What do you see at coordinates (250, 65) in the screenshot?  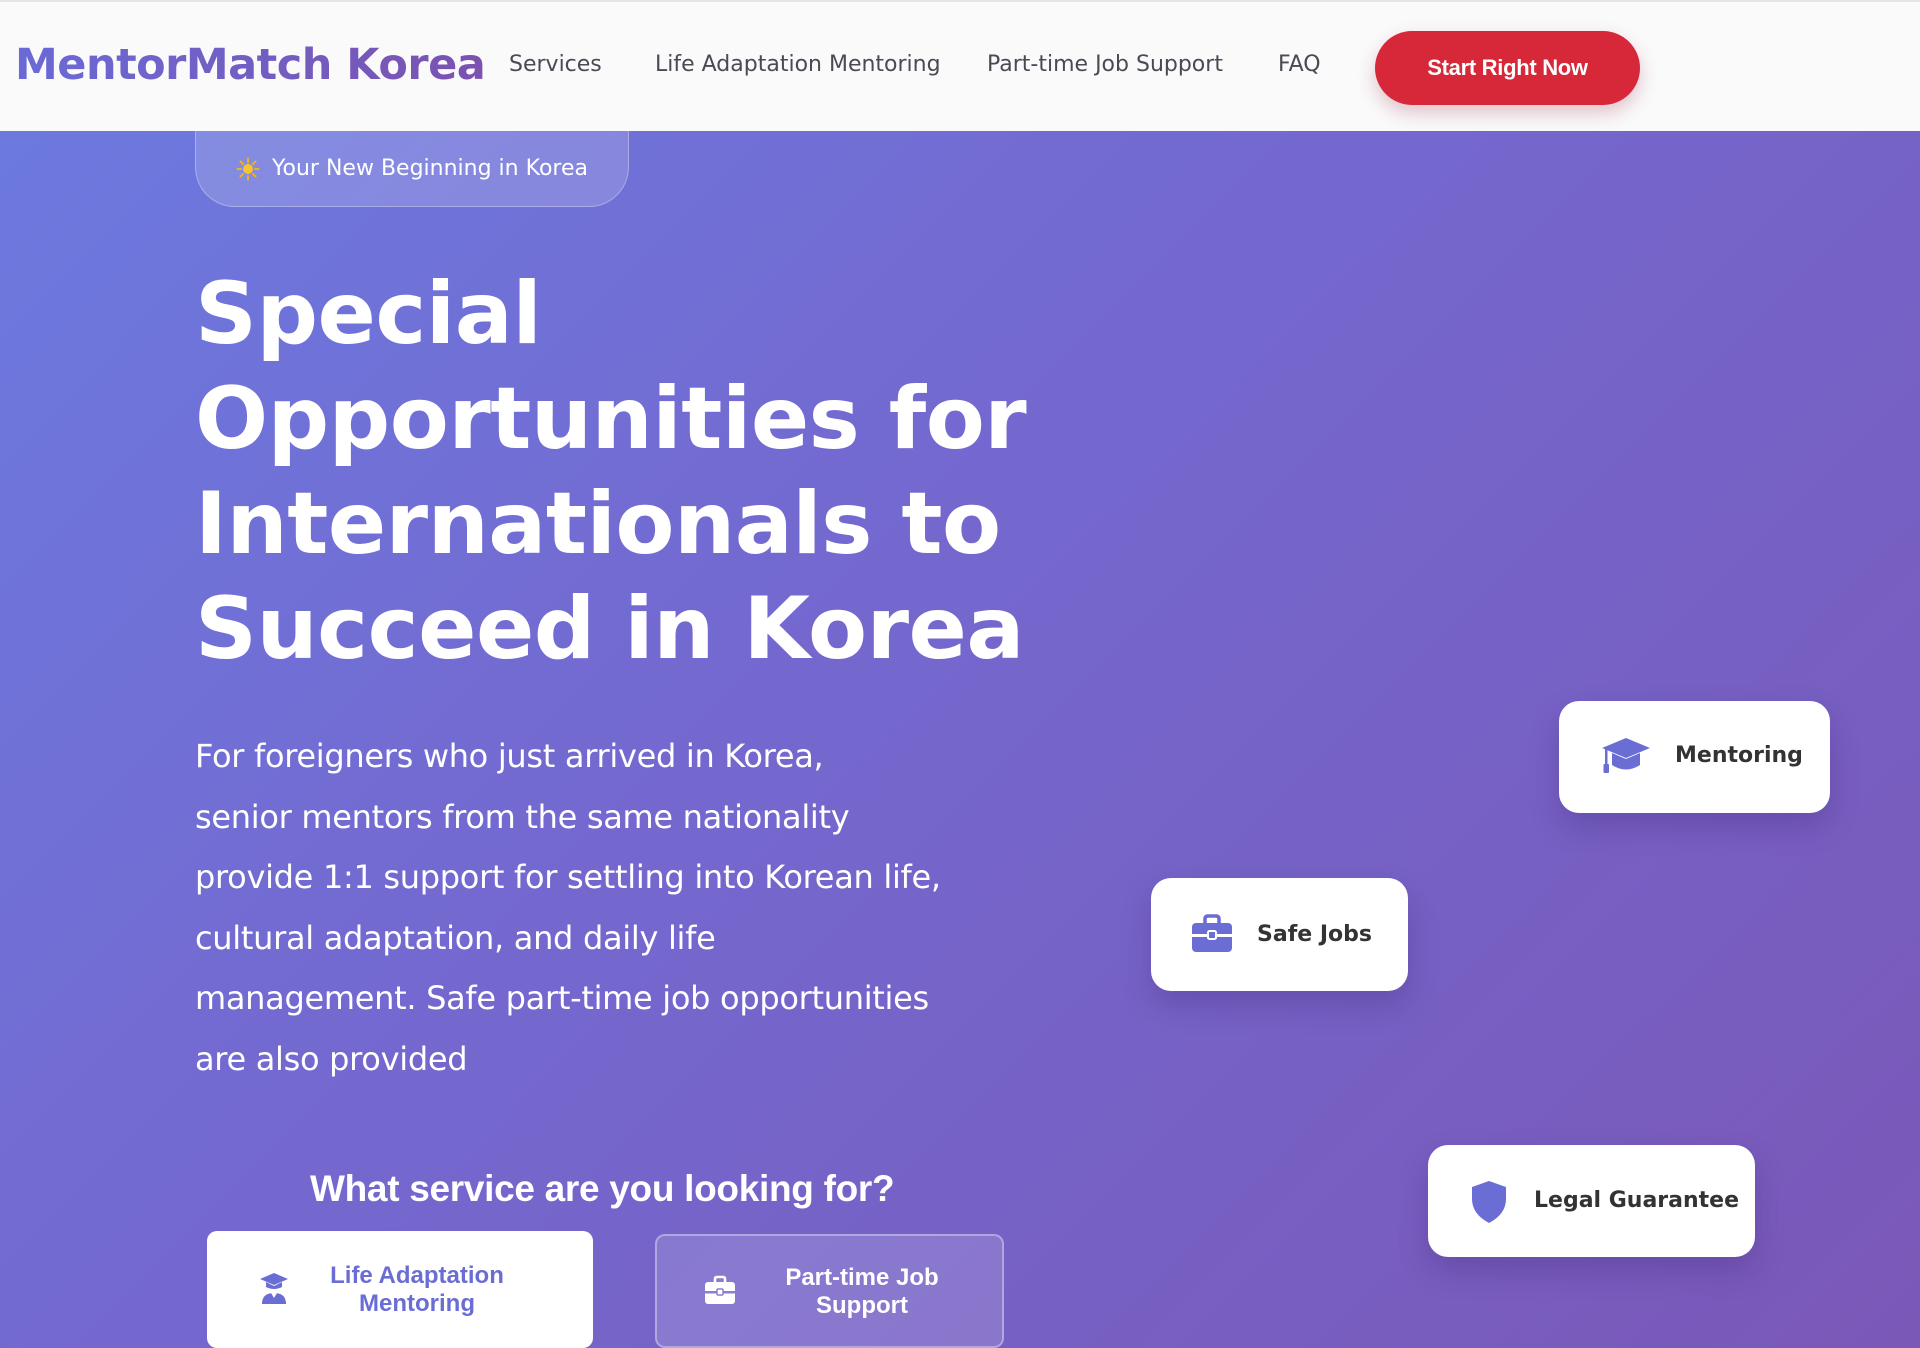 I see `brand-logo: MentorMatch Korea` at bounding box center [250, 65].